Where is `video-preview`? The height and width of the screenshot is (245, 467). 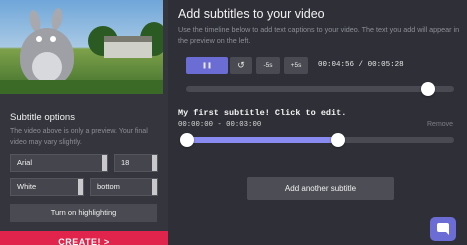 video-preview is located at coordinates (81, 47).